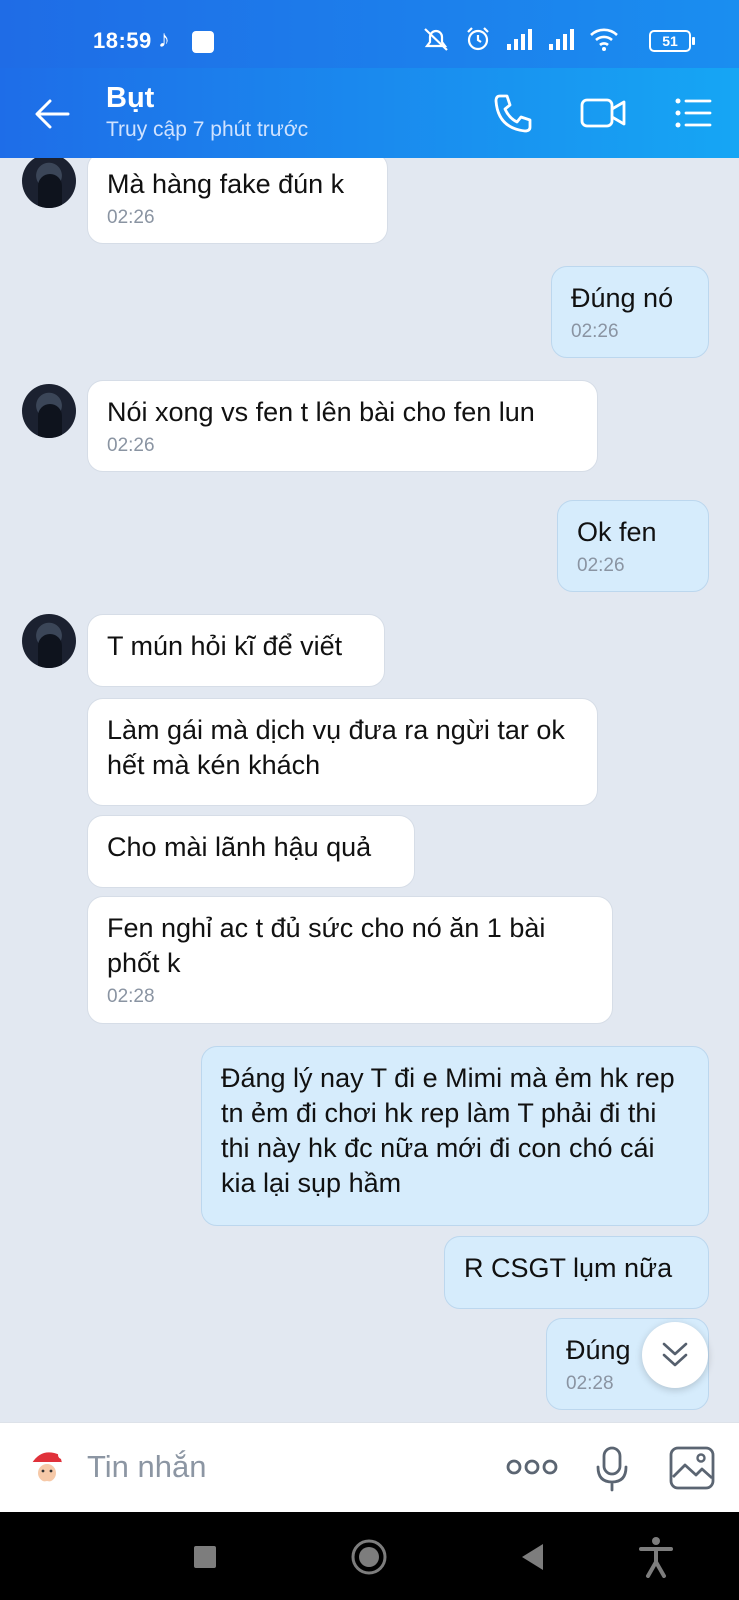 The image size is (739, 1600). I want to click on mute-icon, so click(436, 39).